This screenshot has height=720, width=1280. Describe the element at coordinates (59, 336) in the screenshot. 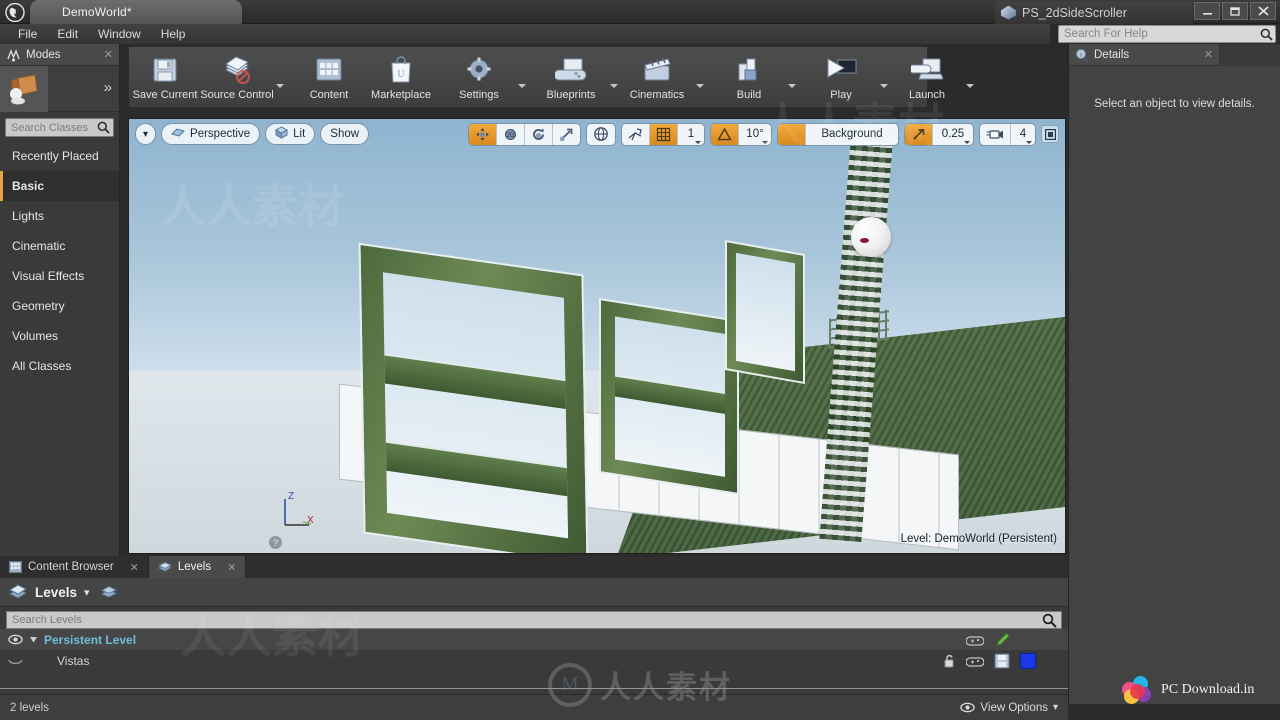

I see `sidebar-item-volumes: Volumes` at that location.